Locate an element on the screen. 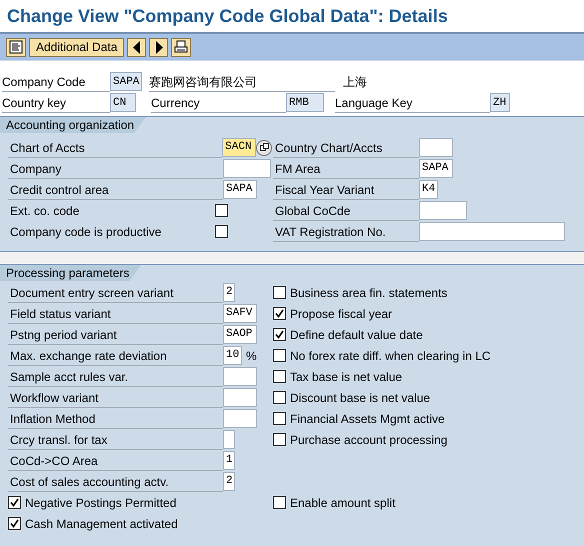 The height and width of the screenshot is (546, 584). checkbox-label: Define default value date is located at coordinates (356, 335).